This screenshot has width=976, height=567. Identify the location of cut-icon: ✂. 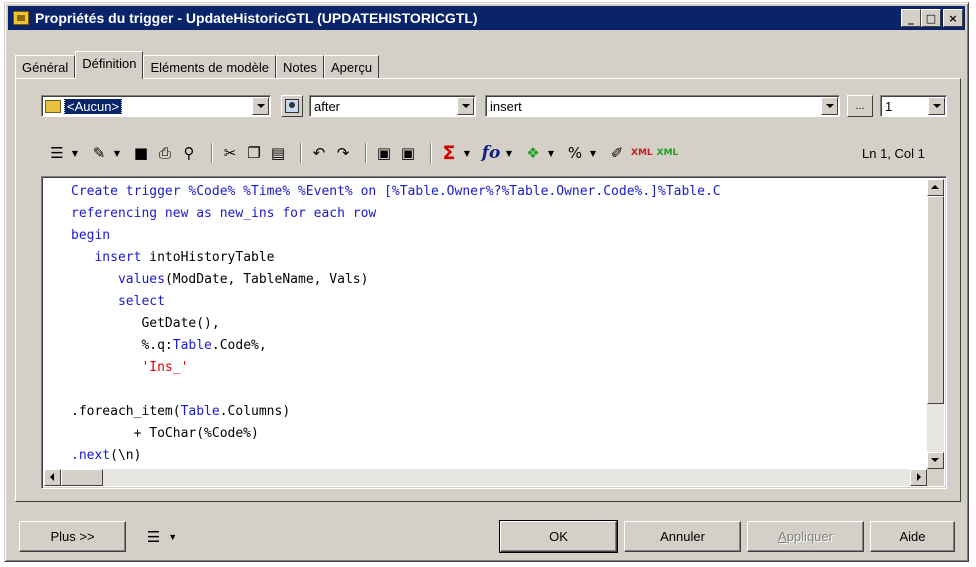
(230, 153).